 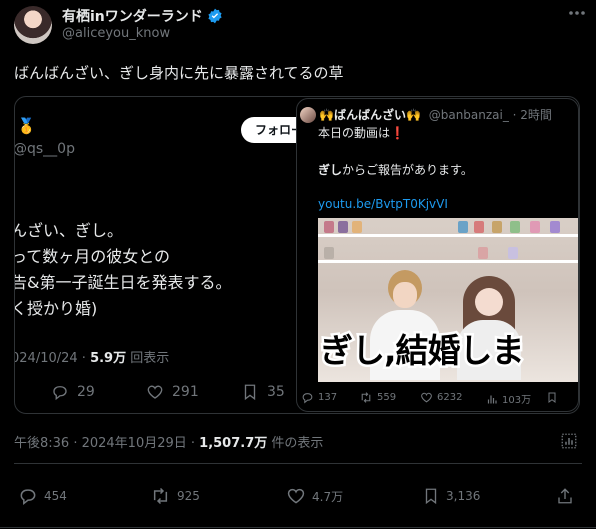 I want to click on quoted-line-4: く授かり婚), so click(x=56, y=308).